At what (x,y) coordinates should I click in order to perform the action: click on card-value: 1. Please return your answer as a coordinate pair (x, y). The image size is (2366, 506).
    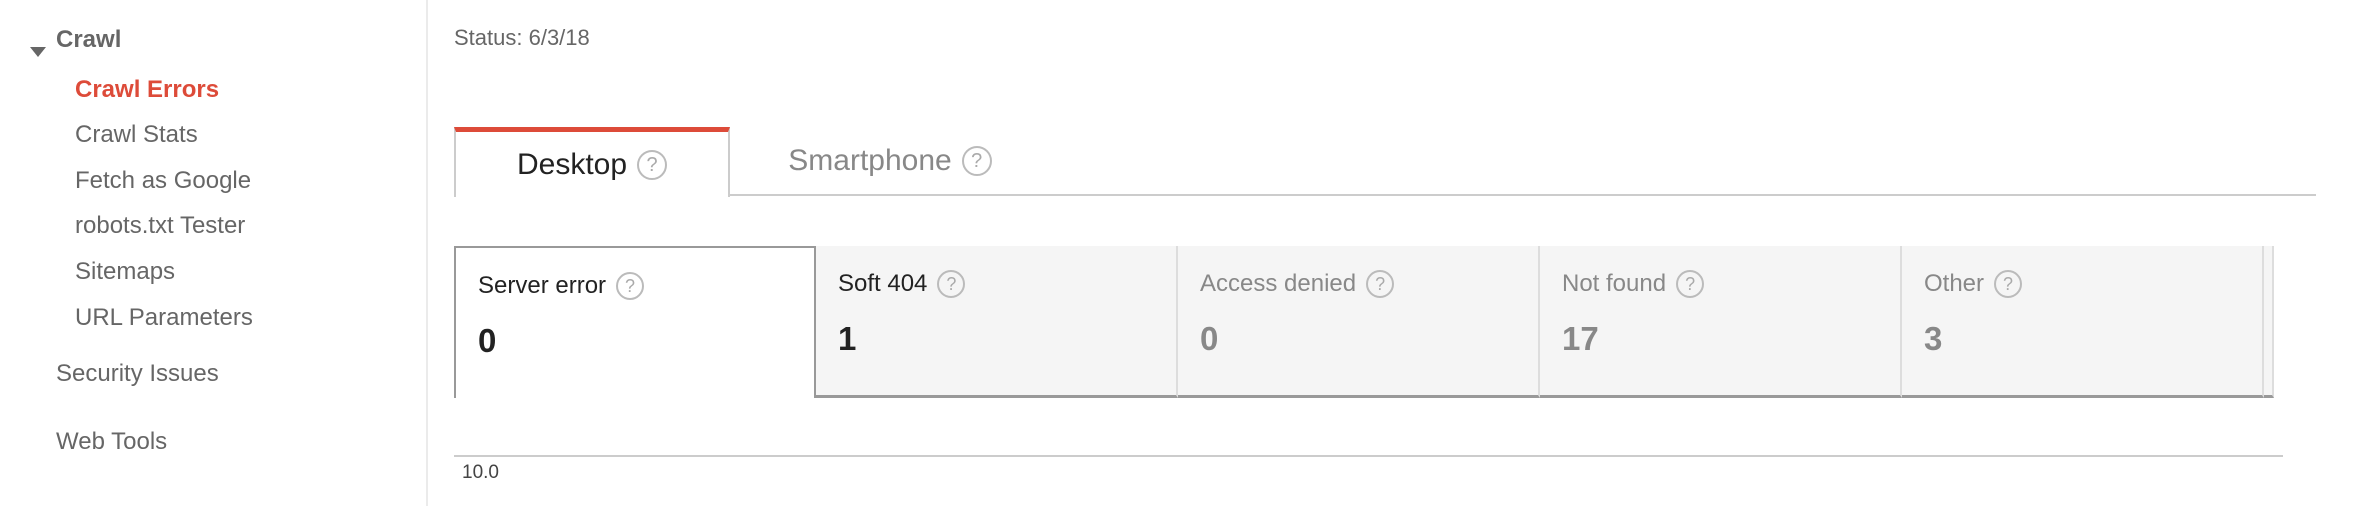
    Looking at the image, I should click on (847, 338).